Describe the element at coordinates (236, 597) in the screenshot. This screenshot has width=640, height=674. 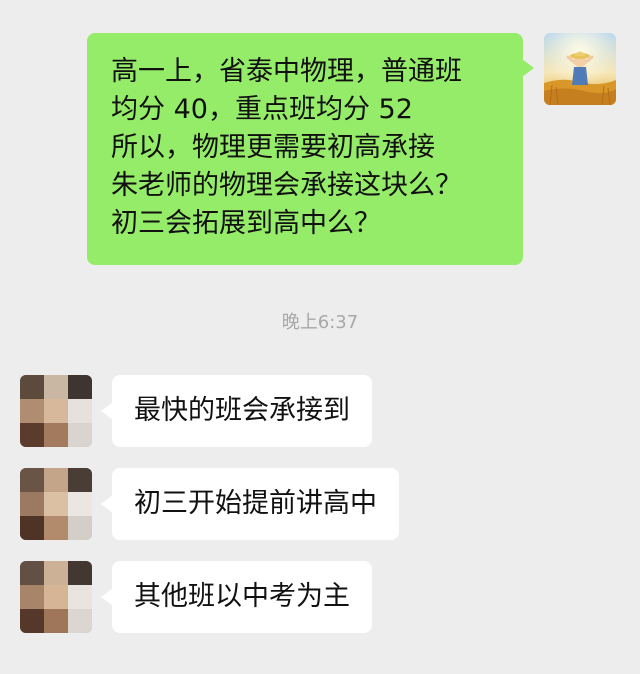
I see `incoming-message-bubble: 其他班以中考为主` at that location.